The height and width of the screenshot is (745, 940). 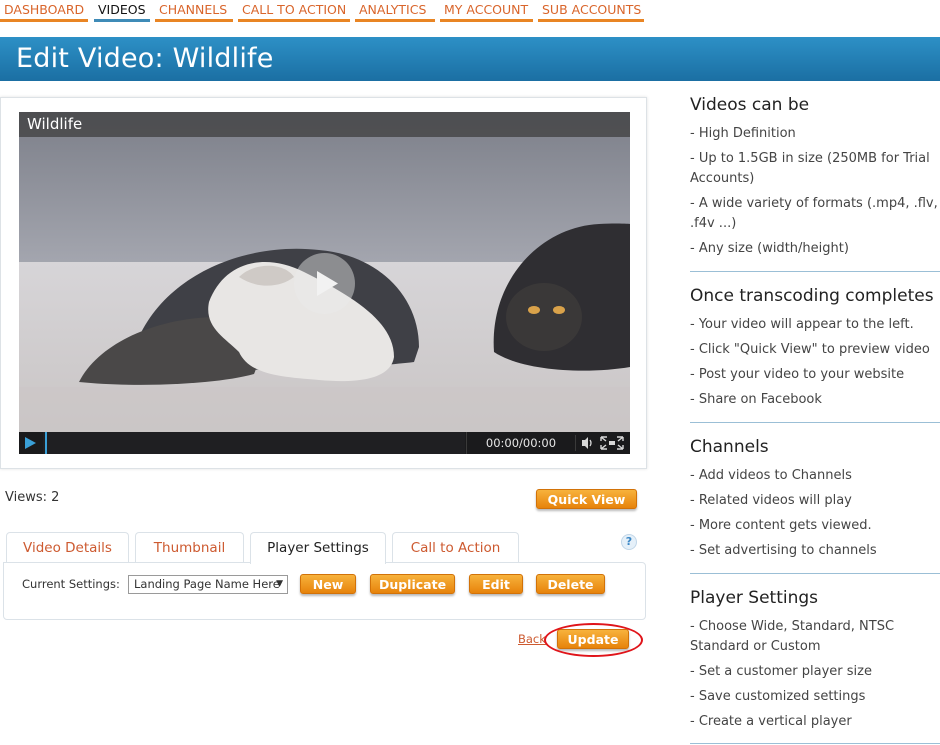 I want to click on update-button: Update, so click(x=593, y=639).